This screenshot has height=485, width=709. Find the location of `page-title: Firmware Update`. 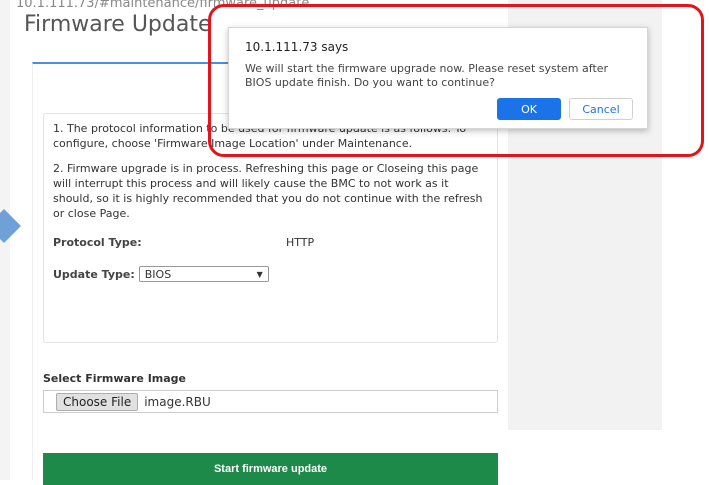

page-title: Firmware Update is located at coordinates (118, 24).